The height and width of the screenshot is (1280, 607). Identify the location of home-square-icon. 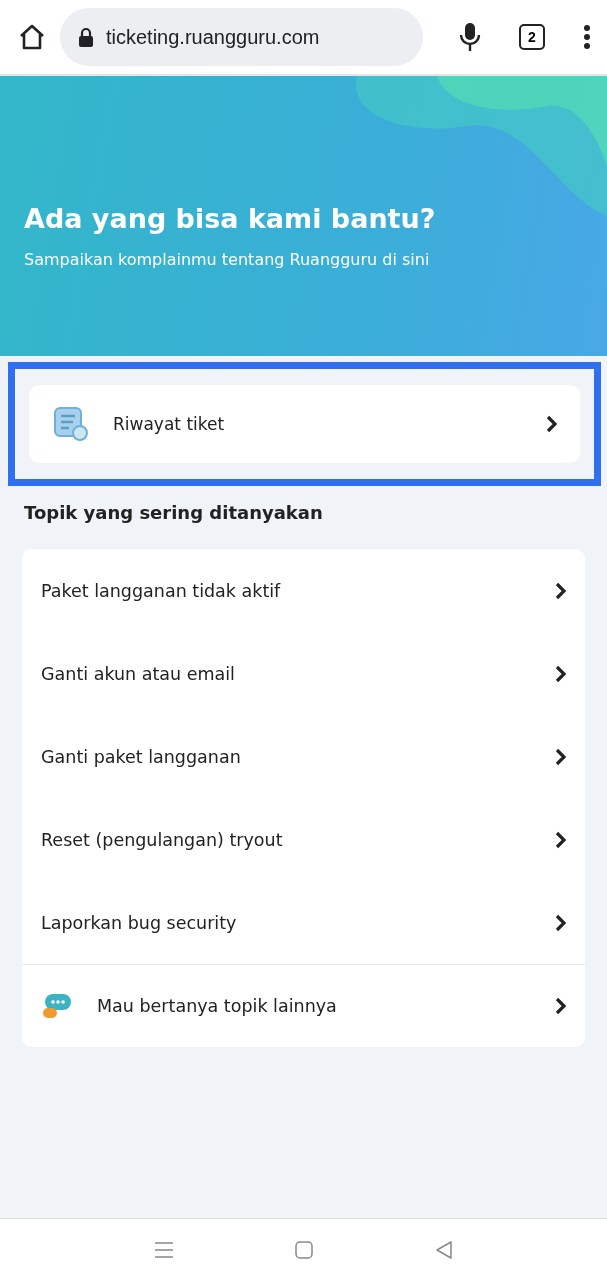
(303, 1249).